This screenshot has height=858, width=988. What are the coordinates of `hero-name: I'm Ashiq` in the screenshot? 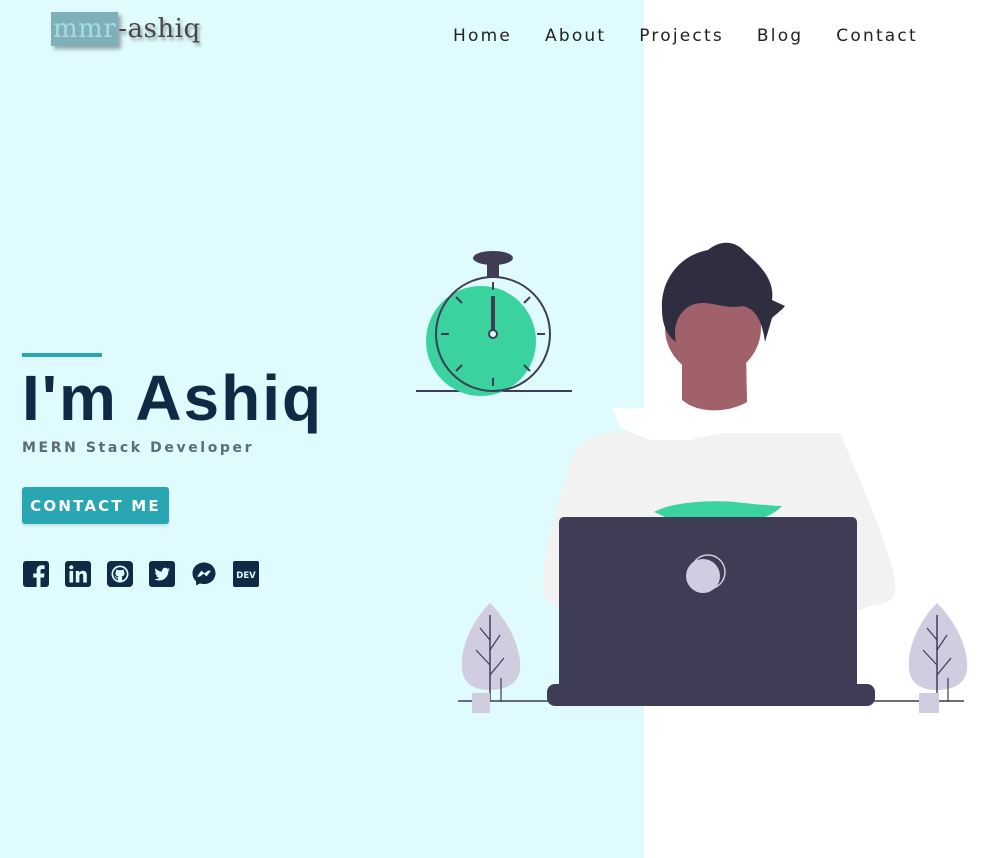 It's located at (173, 398).